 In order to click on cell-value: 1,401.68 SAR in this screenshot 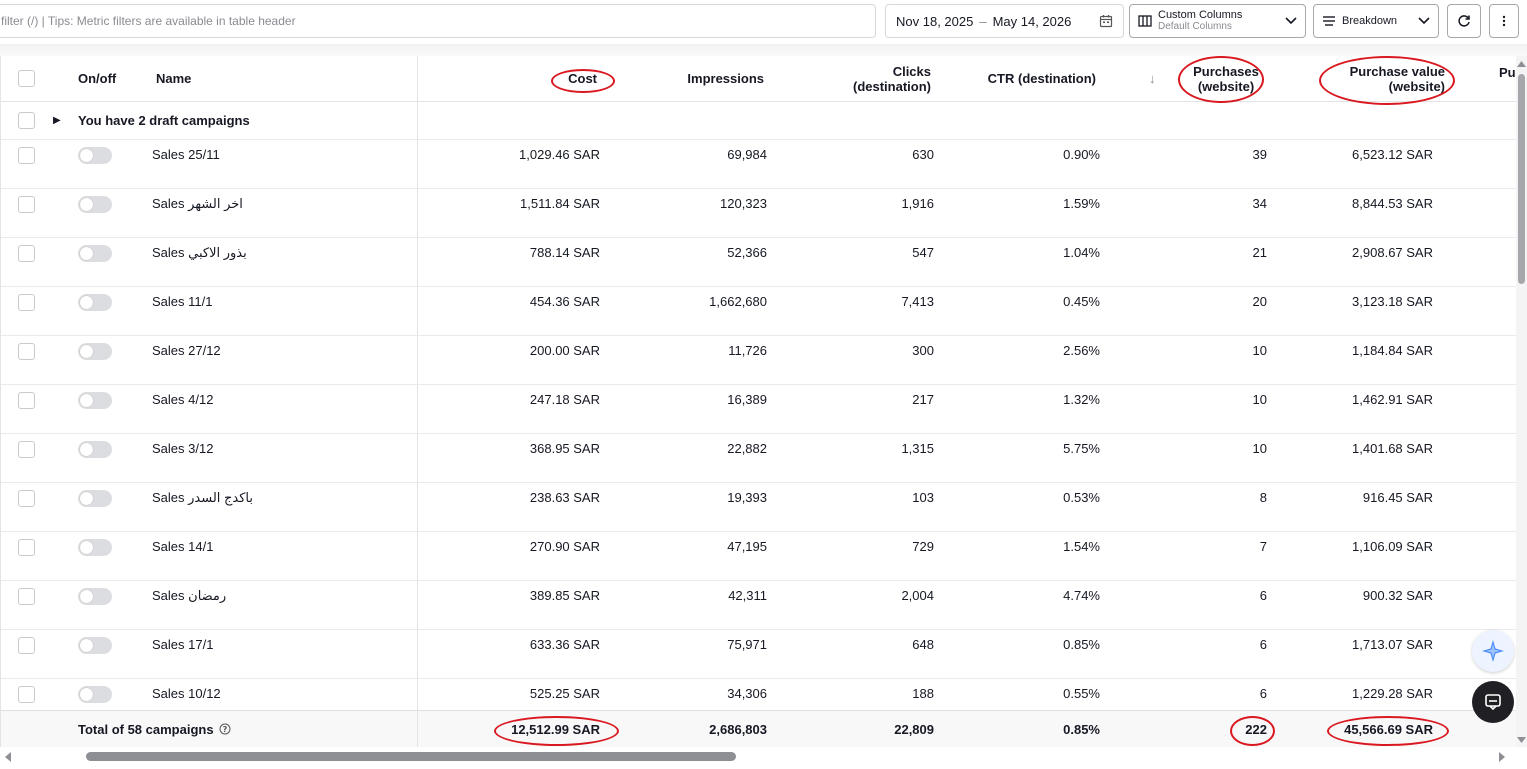, I will do `click(1392, 448)`.